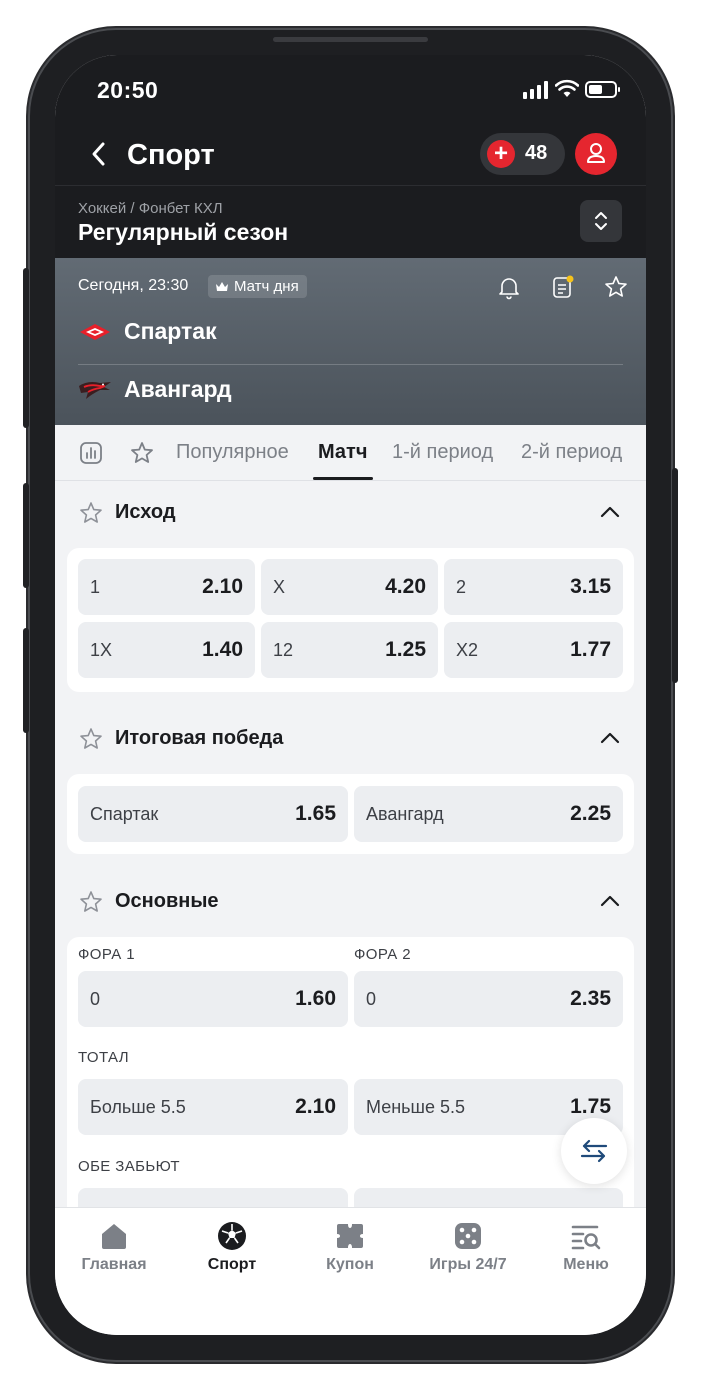 The image size is (701, 1390). Describe the element at coordinates (563, 287) in the screenshot. I see `notes-icon` at that location.